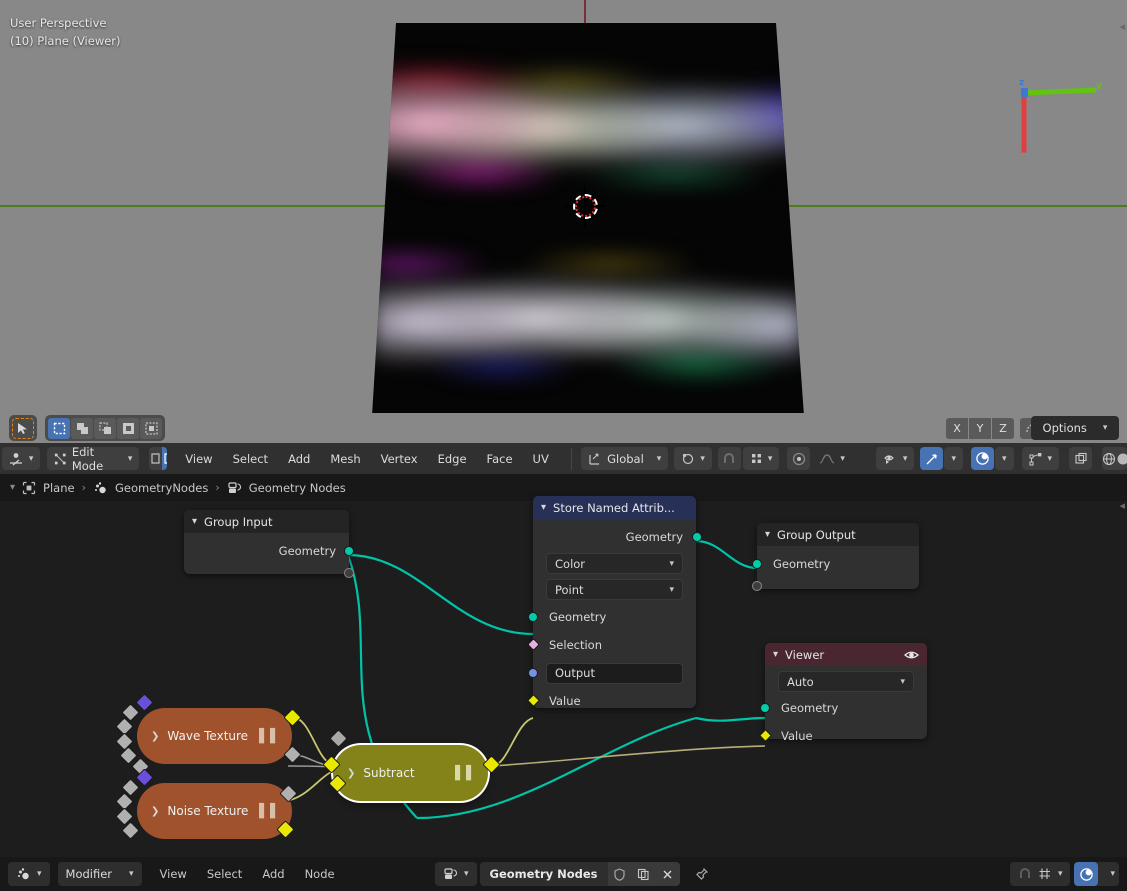  I want to click on gizmo-toggle, so click(932, 458).